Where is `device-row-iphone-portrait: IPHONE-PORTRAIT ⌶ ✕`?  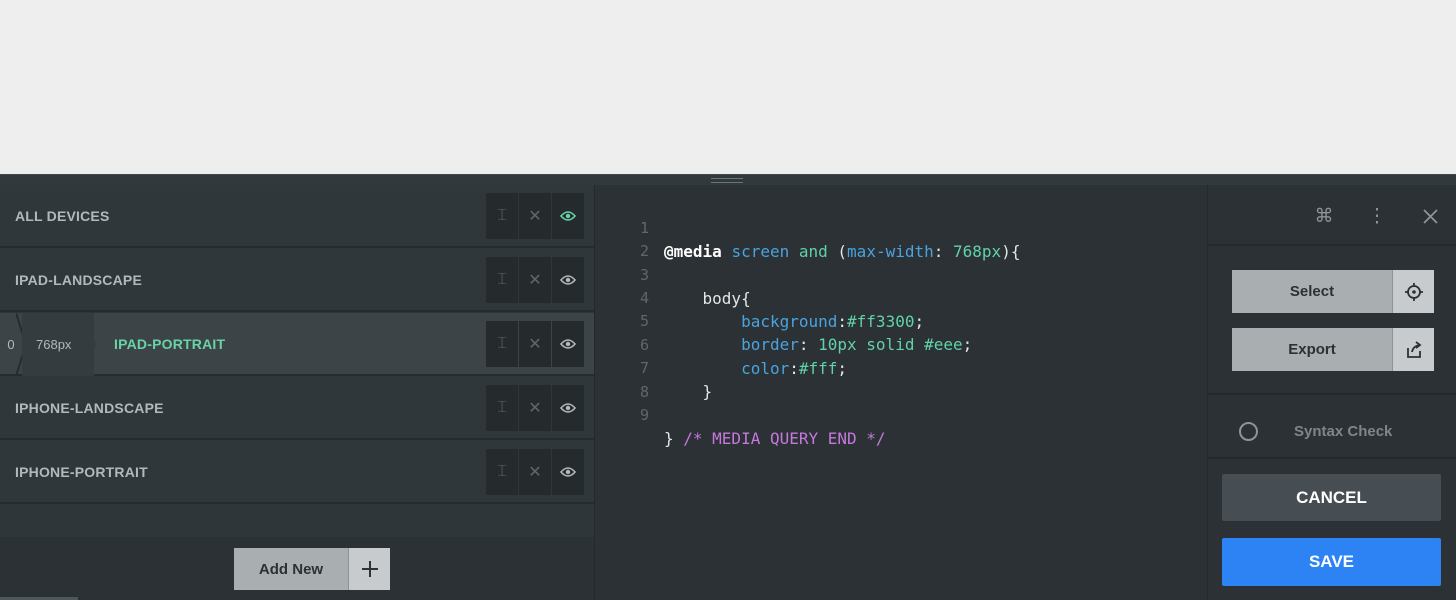
device-row-iphone-portrait: IPHONE-PORTRAIT ⌶ ✕ is located at coordinates (297, 472).